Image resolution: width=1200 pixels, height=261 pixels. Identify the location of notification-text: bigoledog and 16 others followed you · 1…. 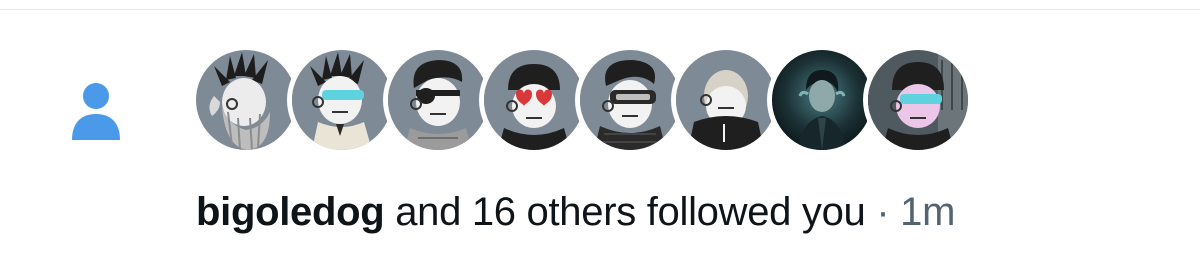
(575, 212).